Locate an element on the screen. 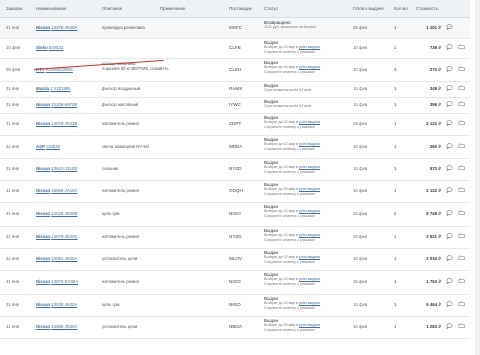 This screenshot has width=480, height=355. col-note: Примечание is located at coordinates (172, 8).